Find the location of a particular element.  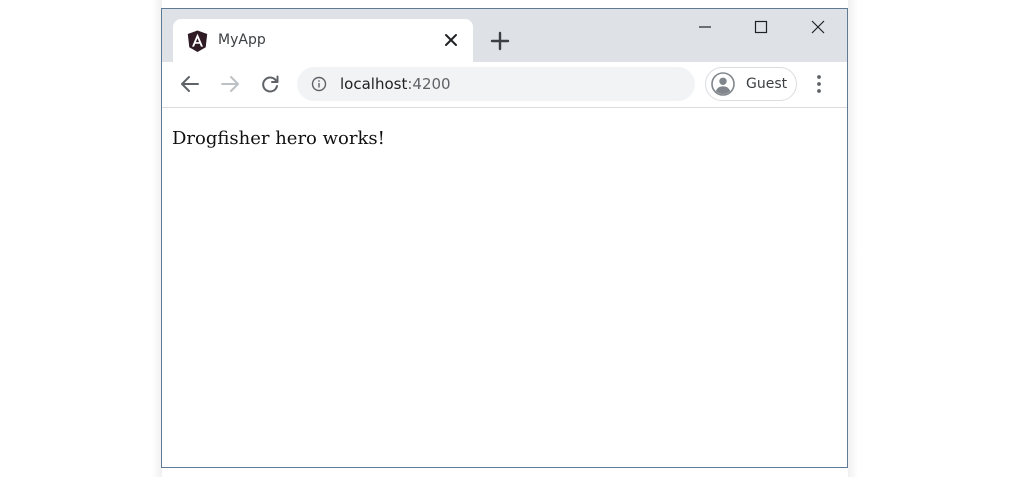

maximize-button is located at coordinates (761, 26).